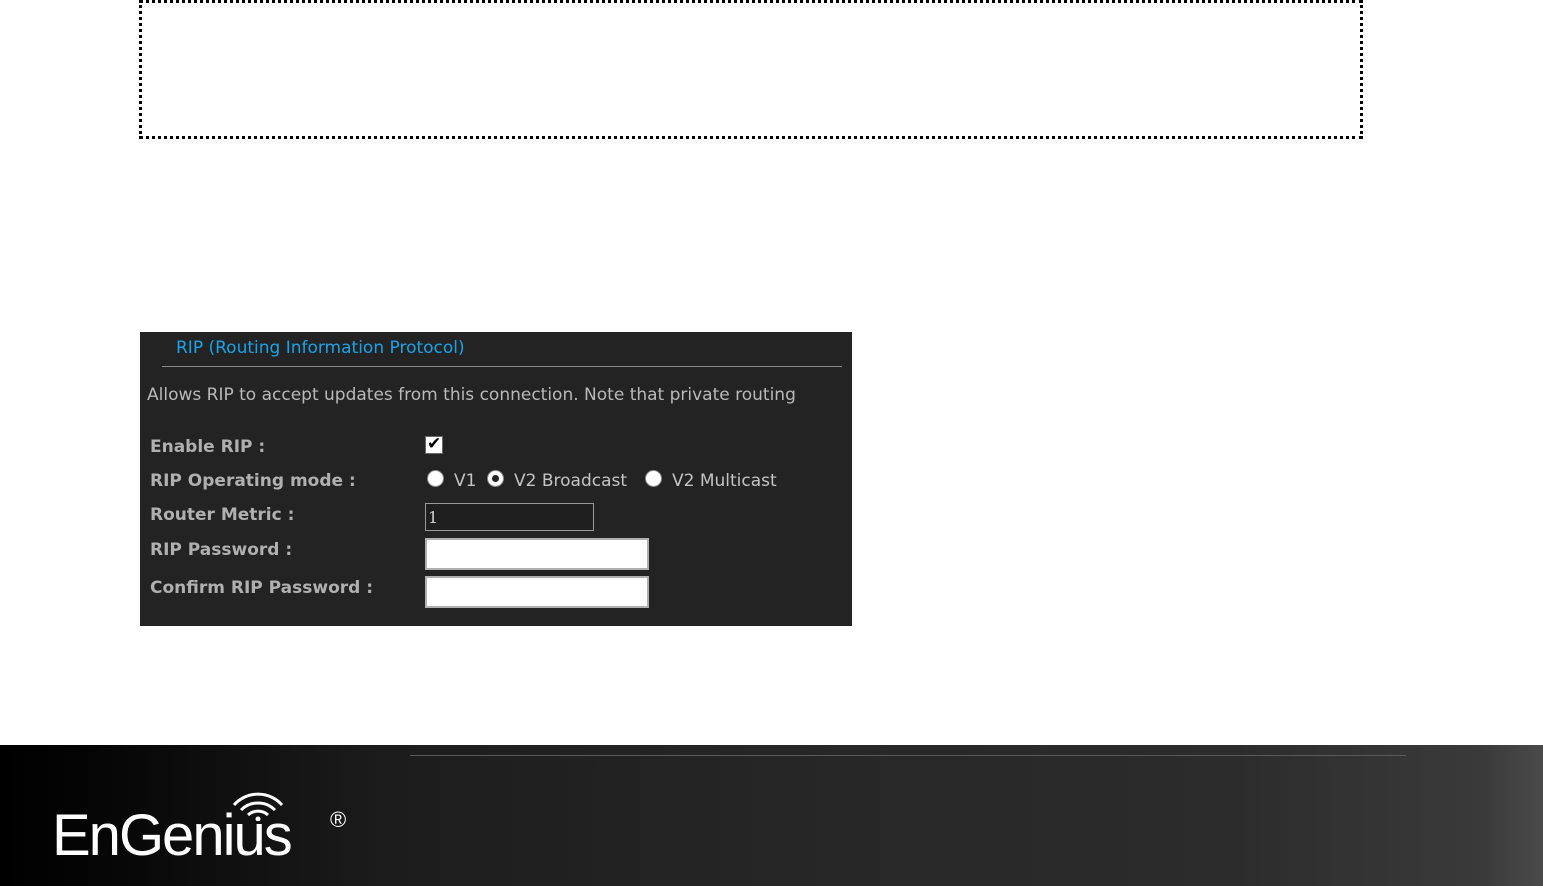 The image size is (1543, 886). What do you see at coordinates (253, 481) in the screenshot?
I see `rip-mode-label: RIP Operating mode :` at bounding box center [253, 481].